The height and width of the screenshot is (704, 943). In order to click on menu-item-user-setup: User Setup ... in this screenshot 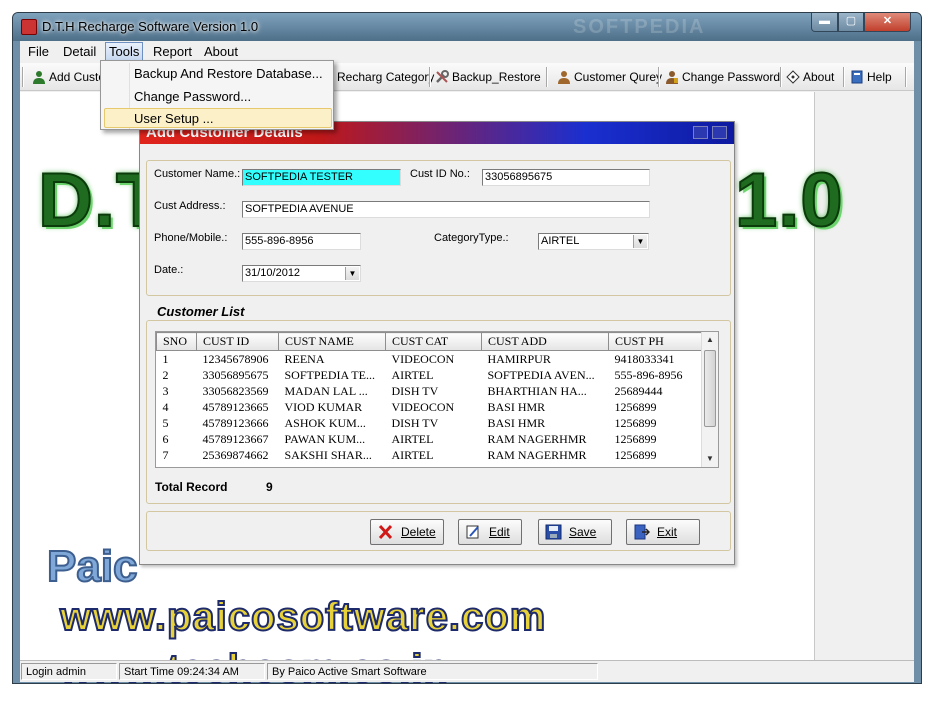, I will do `click(173, 118)`.